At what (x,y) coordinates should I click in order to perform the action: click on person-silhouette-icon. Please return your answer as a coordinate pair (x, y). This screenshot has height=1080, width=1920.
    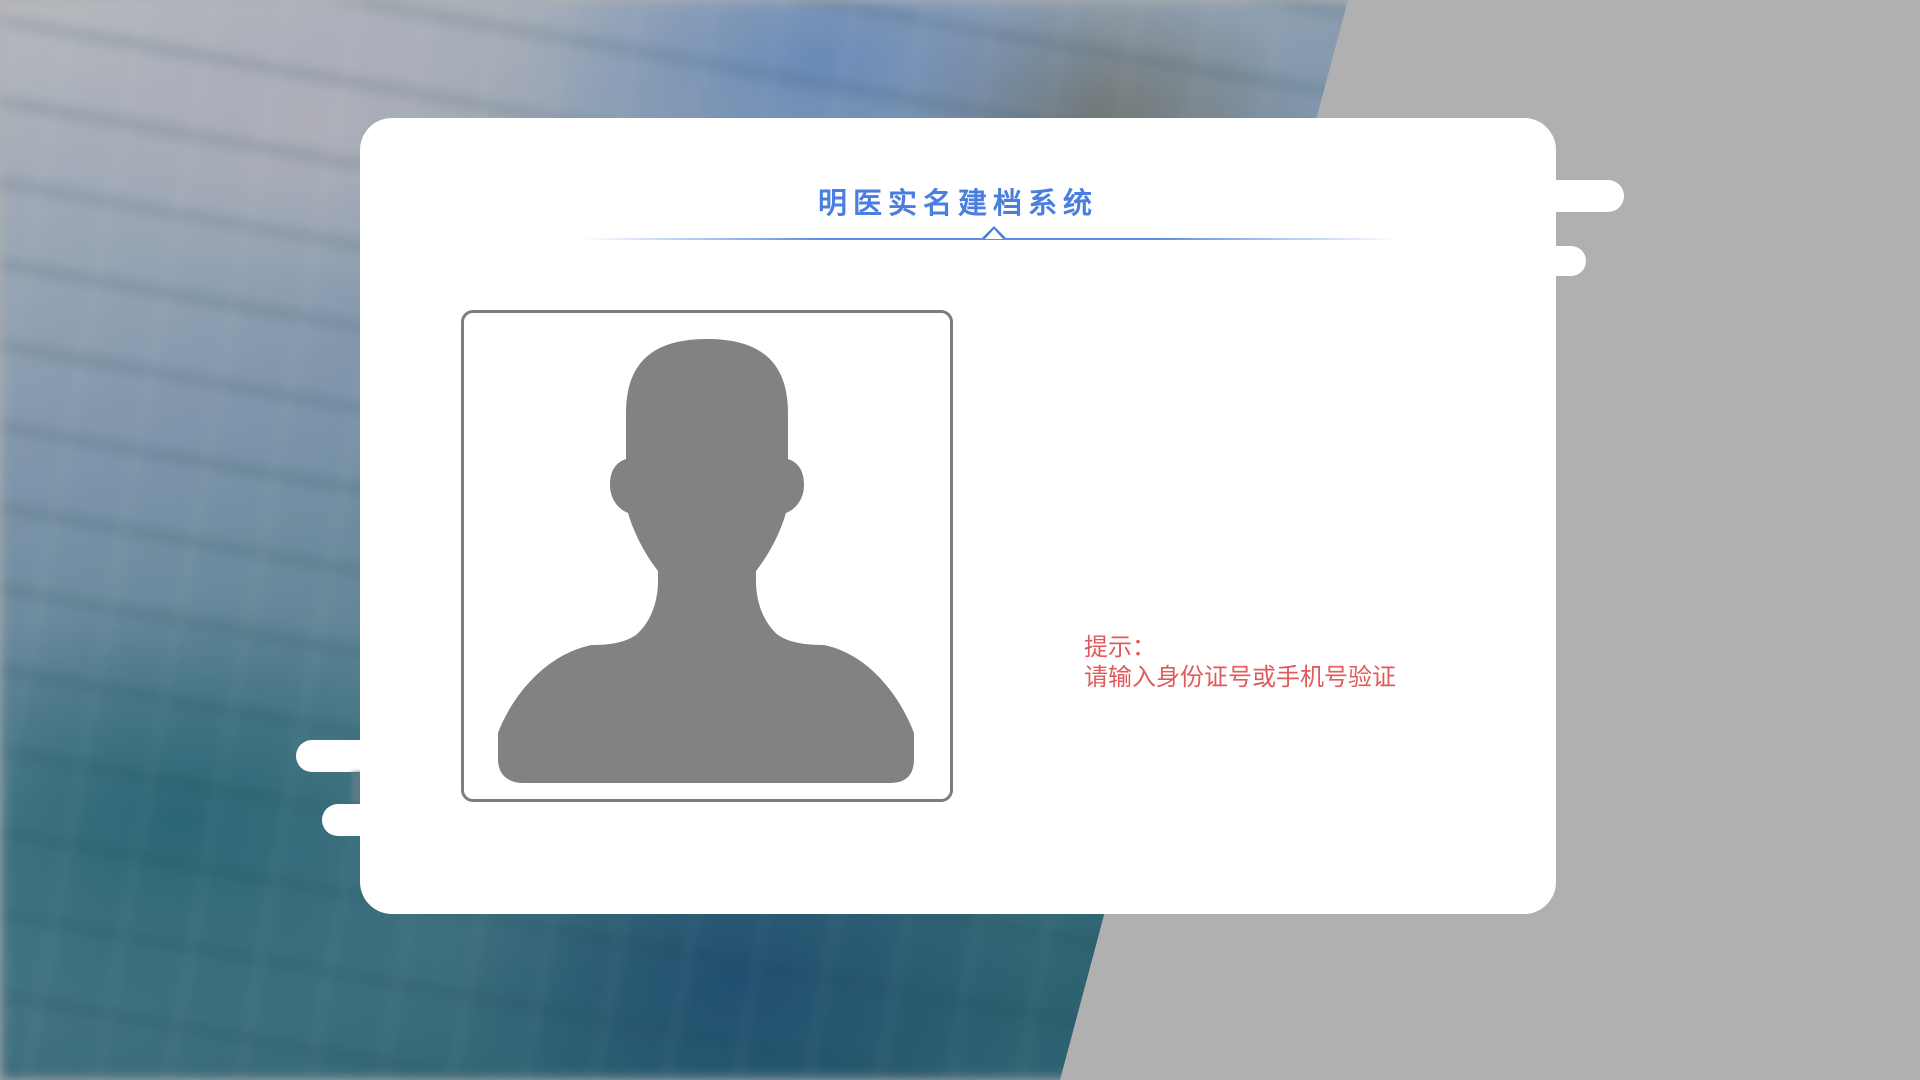
    Looking at the image, I should click on (706, 561).